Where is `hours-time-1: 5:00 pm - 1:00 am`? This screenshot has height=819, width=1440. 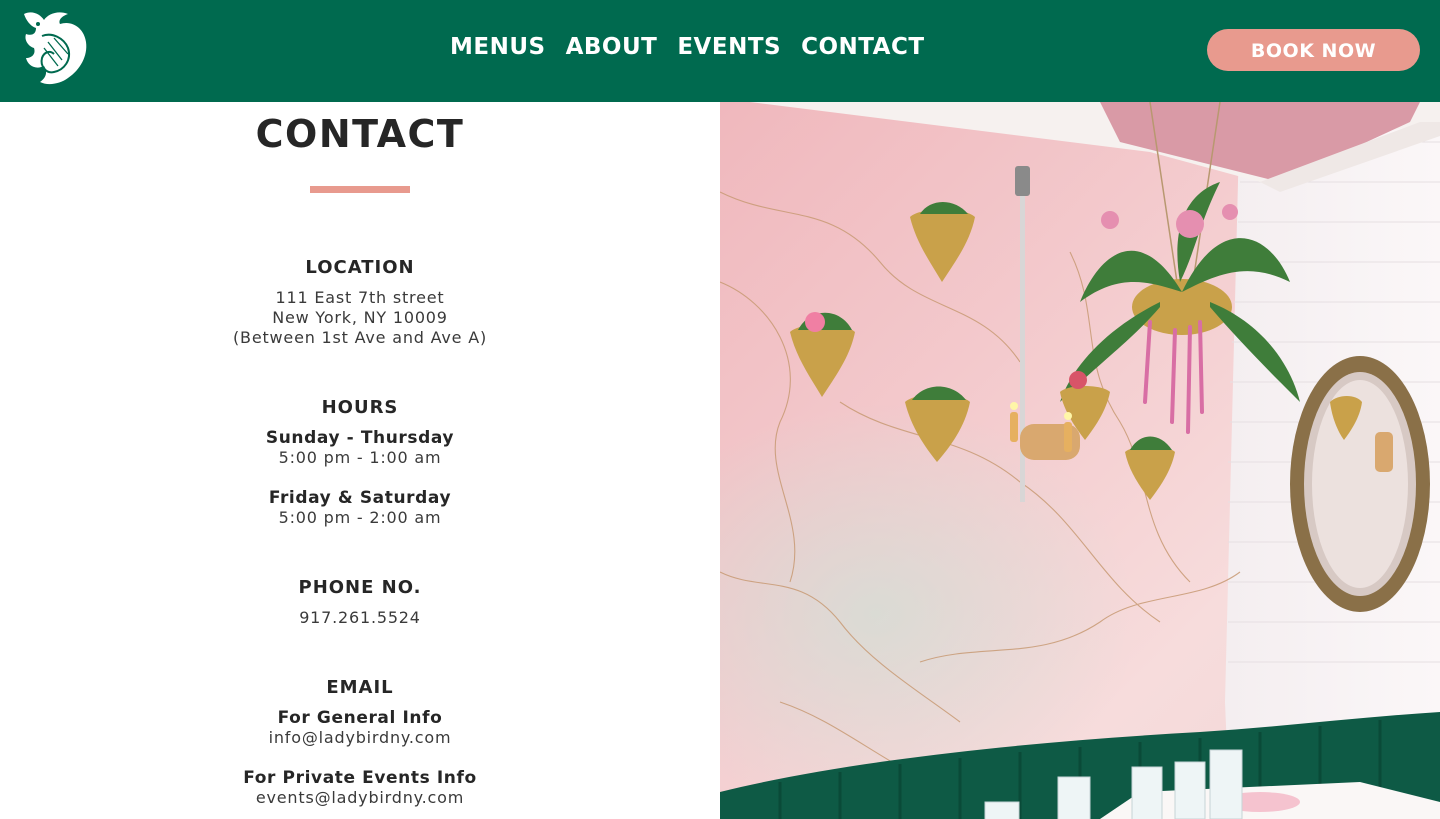
hours-time-1: 5:00 pm - 1:00 am is located at coordinates (360, 457).